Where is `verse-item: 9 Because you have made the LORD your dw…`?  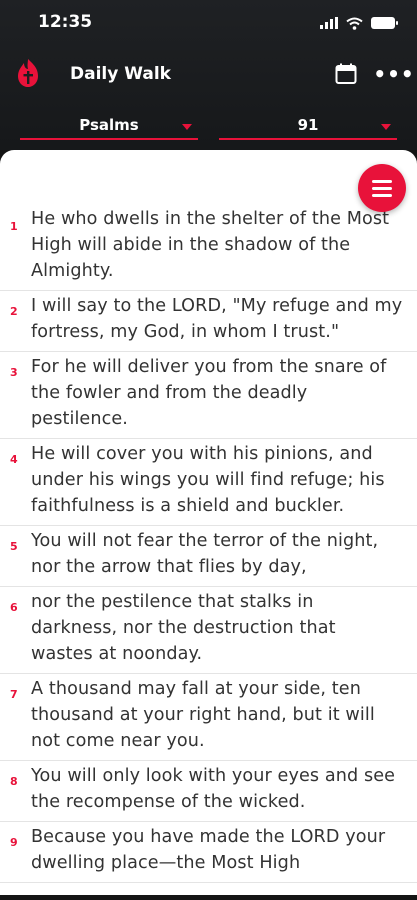
verse-item: 9 Because you have made the LORD your dw… is located at coordinates (208, 852).